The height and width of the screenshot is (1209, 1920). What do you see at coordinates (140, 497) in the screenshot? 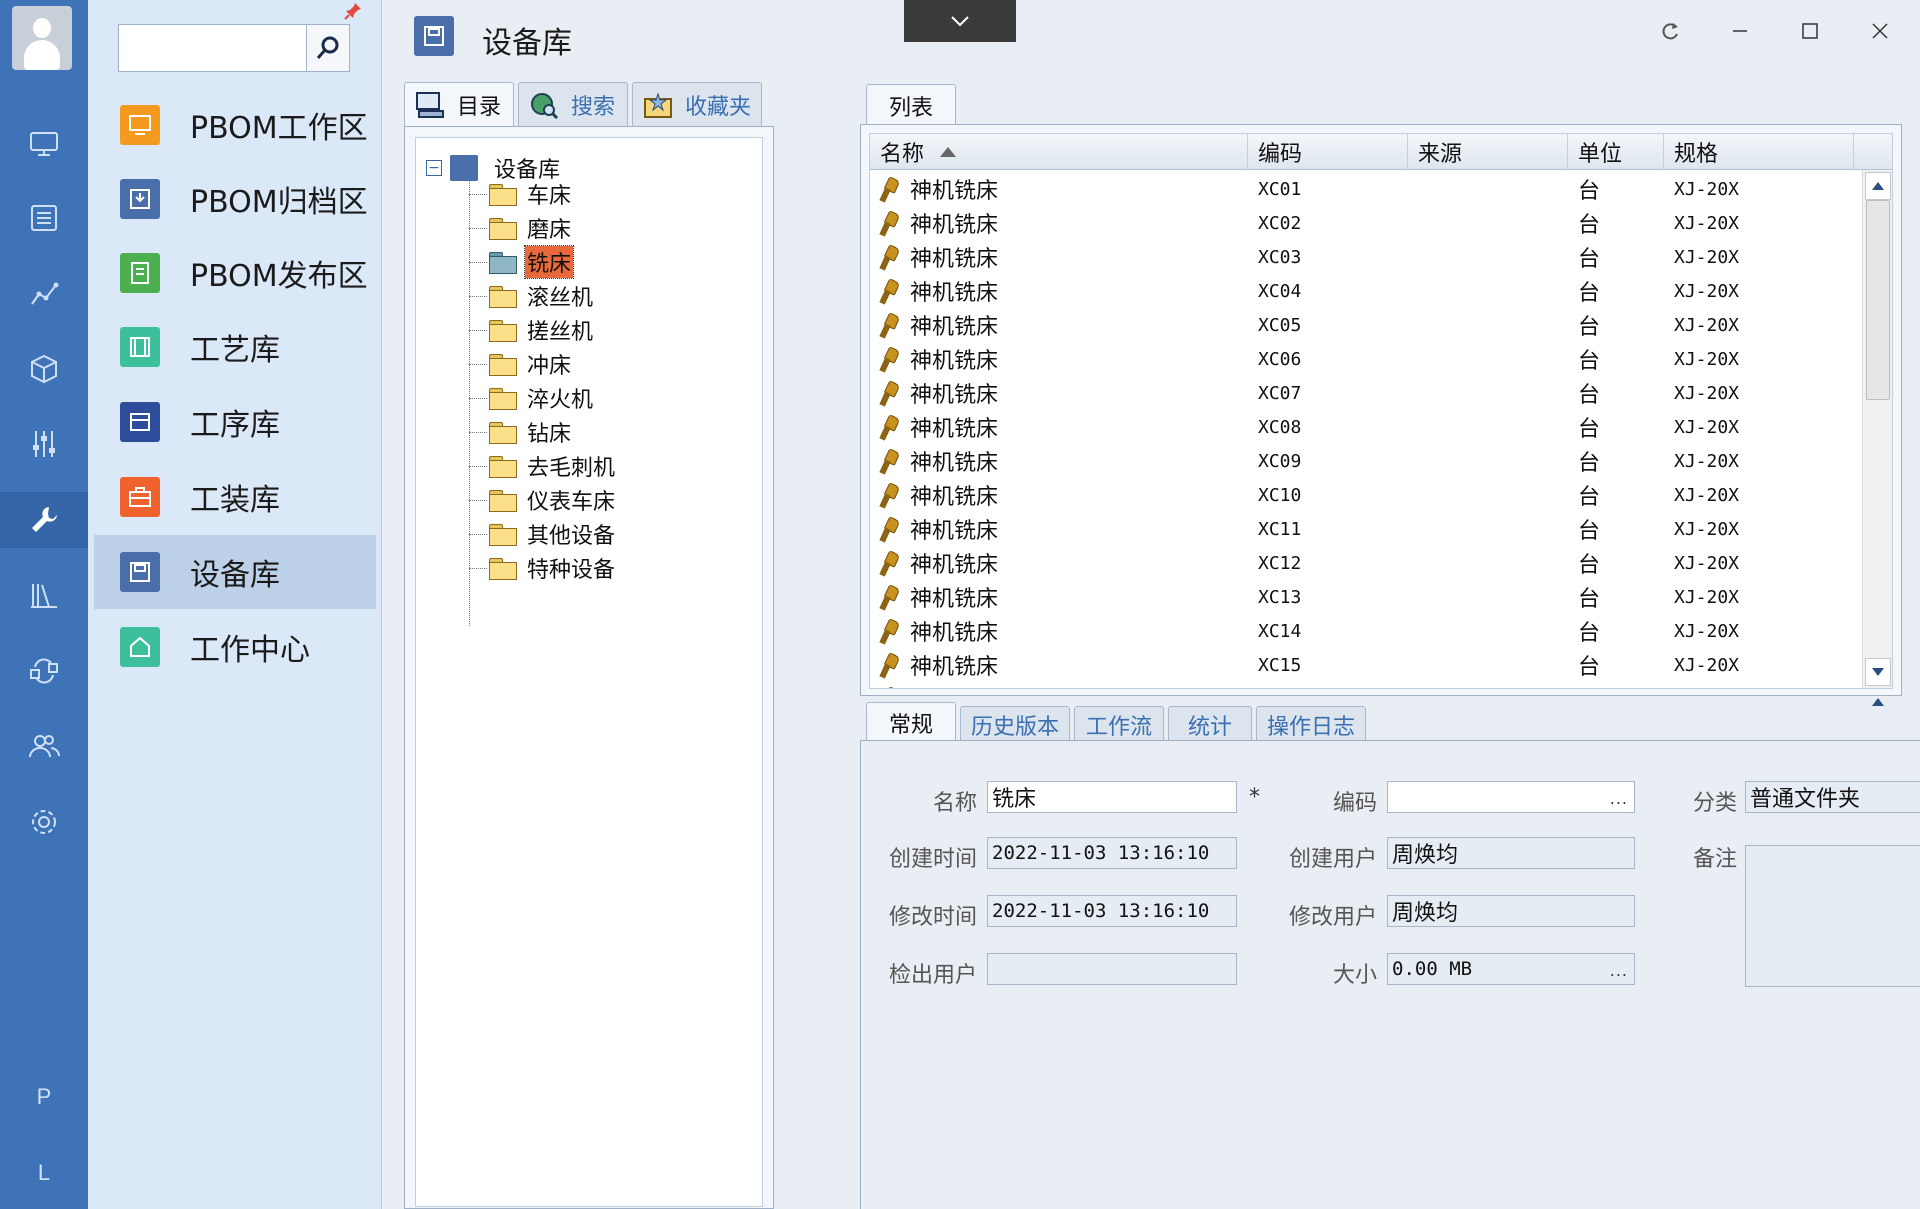
I see `toolbox-icon` at bounding box center [140, 497].